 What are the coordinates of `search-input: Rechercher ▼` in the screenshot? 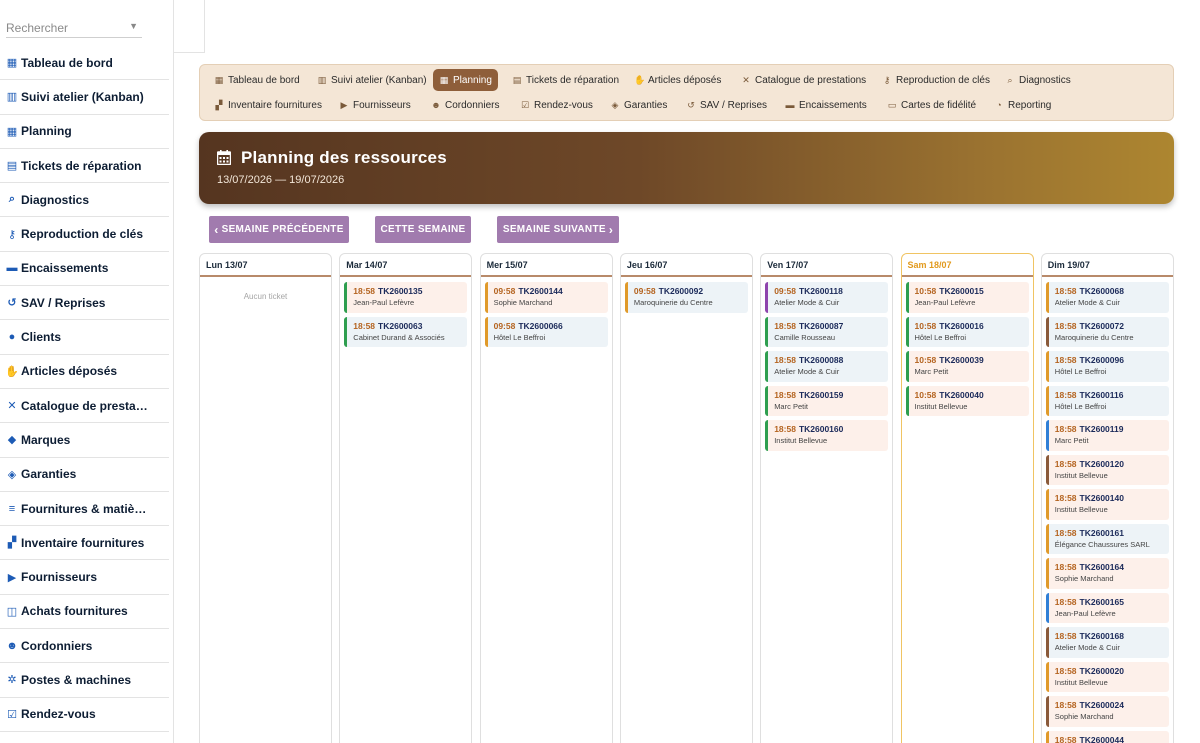 It's located at (74, 28).